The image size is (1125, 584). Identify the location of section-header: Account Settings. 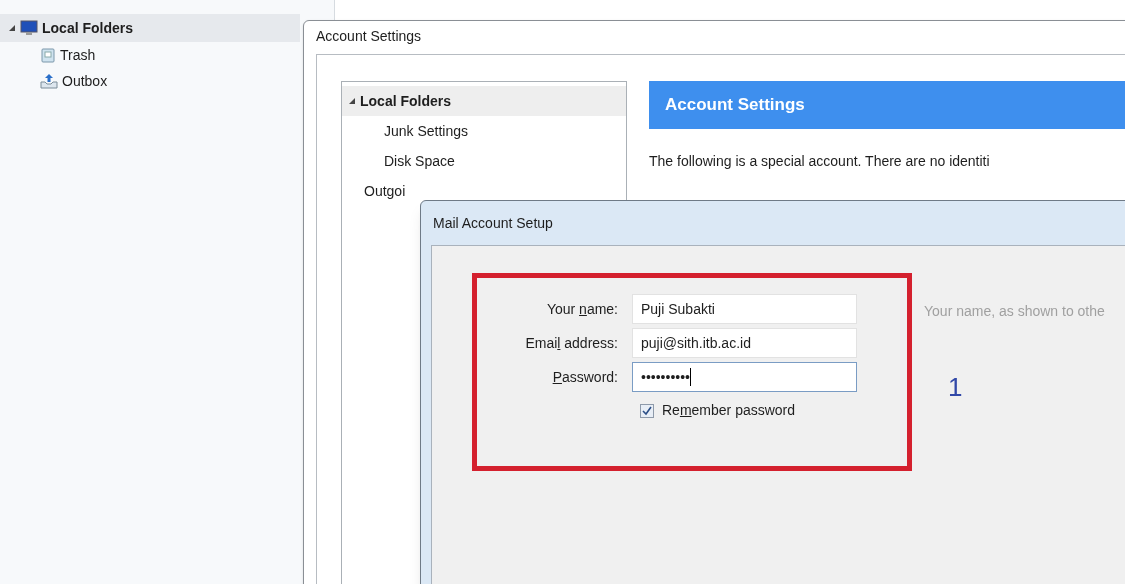
(887, 105).